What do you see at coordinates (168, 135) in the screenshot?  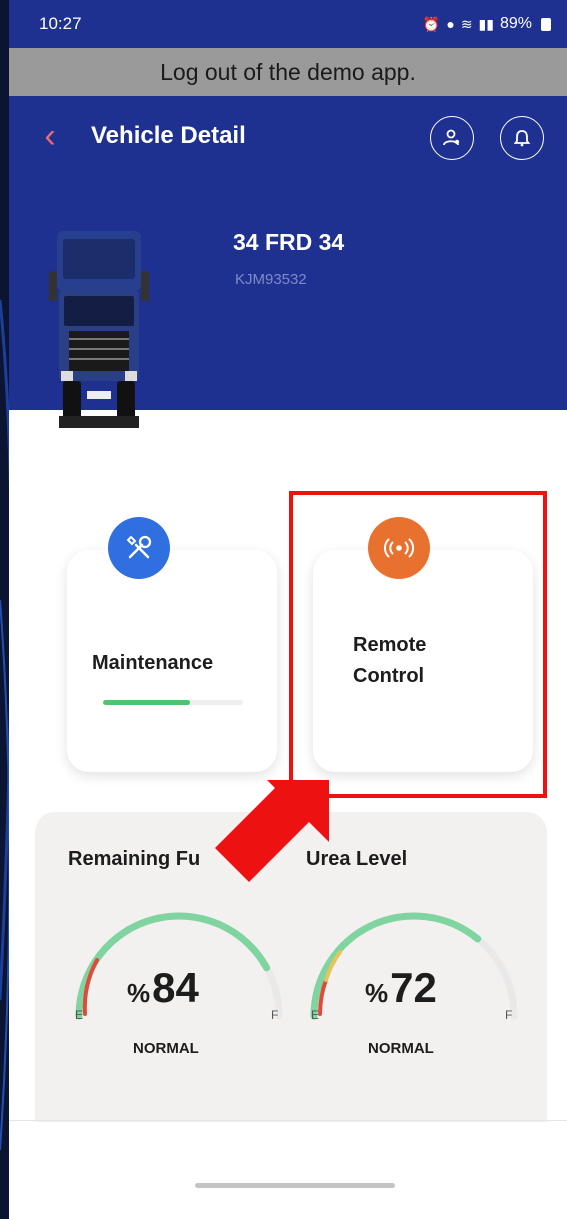 I see `page-title: Vehicle Detail` at bounding box center [168, 135].